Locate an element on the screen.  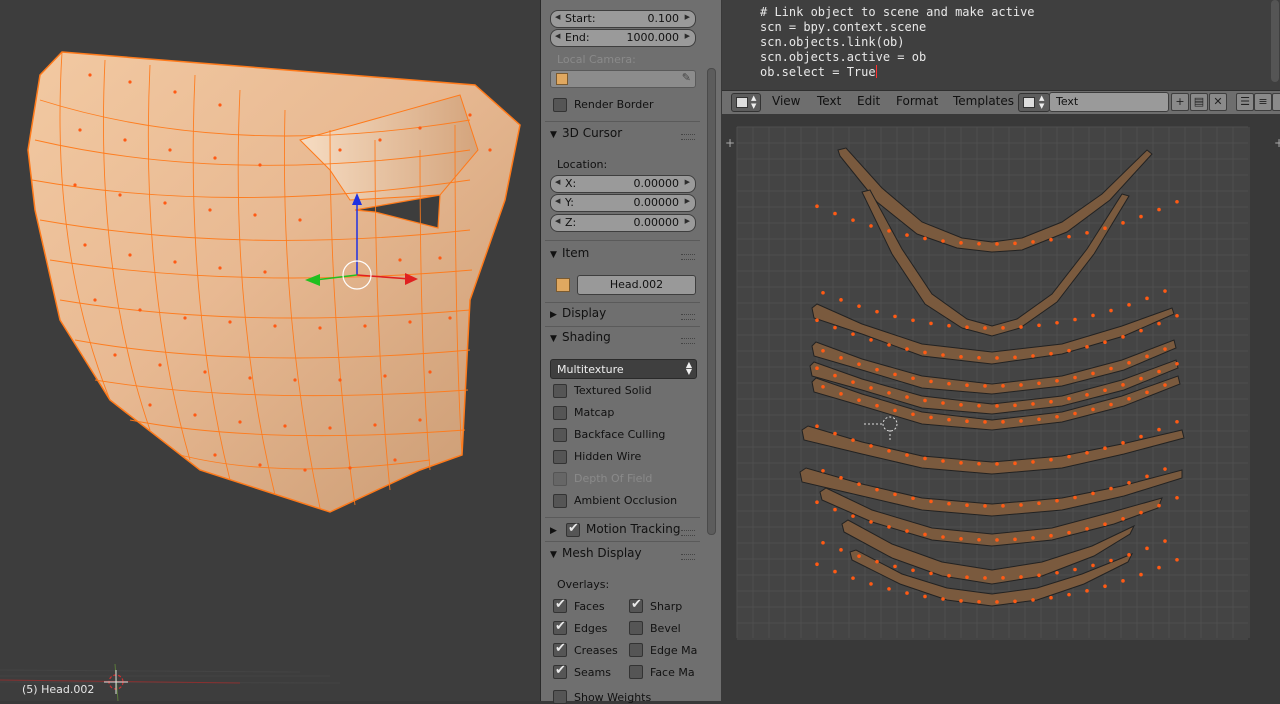
textured-solid-label: Textured Solid is located at coordinates (613, 390).